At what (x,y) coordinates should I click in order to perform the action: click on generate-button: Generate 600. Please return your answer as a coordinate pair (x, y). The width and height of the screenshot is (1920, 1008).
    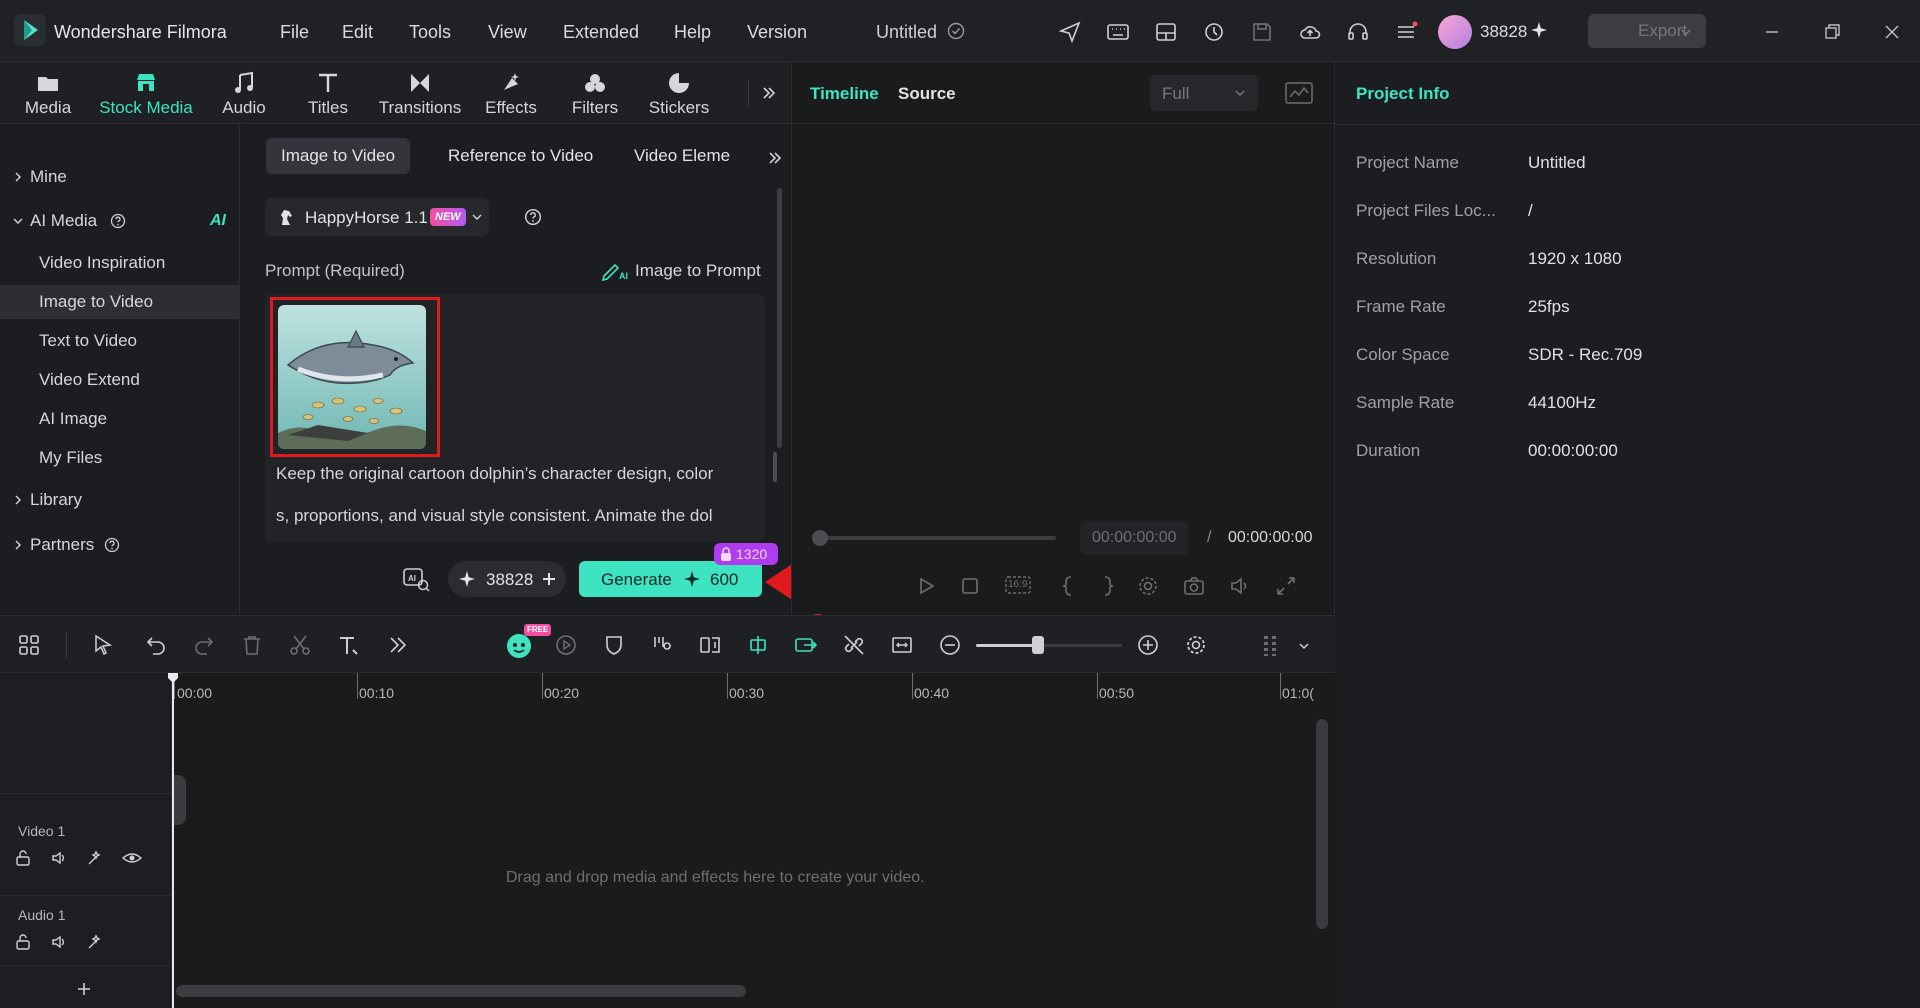
    Looking at the image, I should click on (670, 579).